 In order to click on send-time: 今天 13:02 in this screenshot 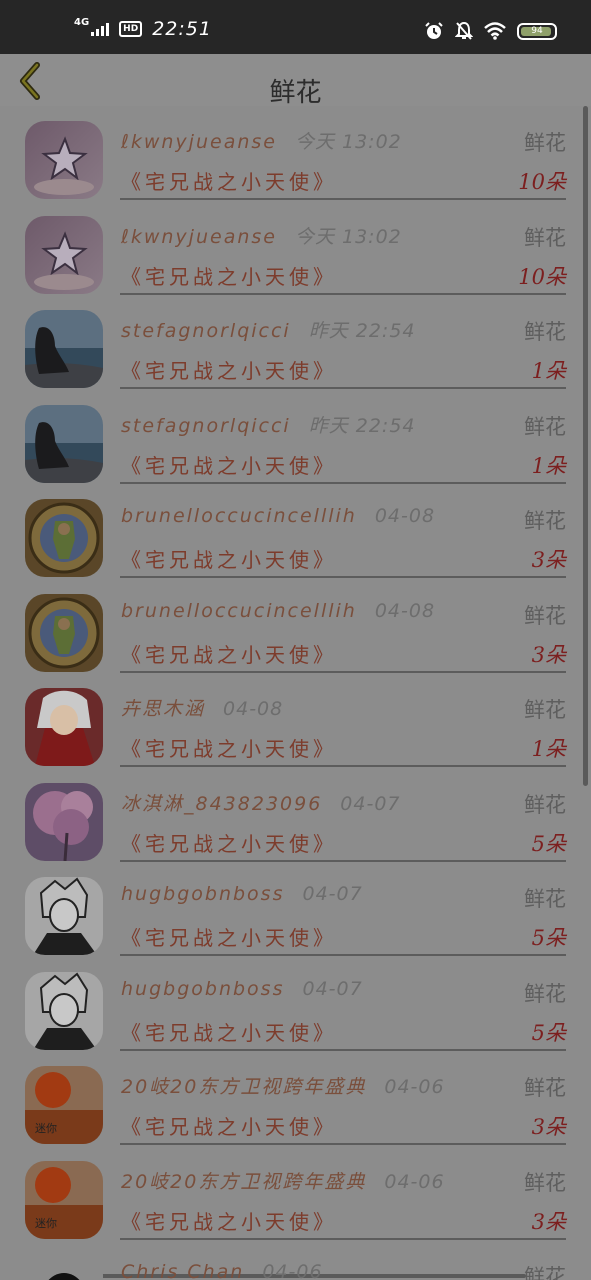, I will do `click(348, 236)`.